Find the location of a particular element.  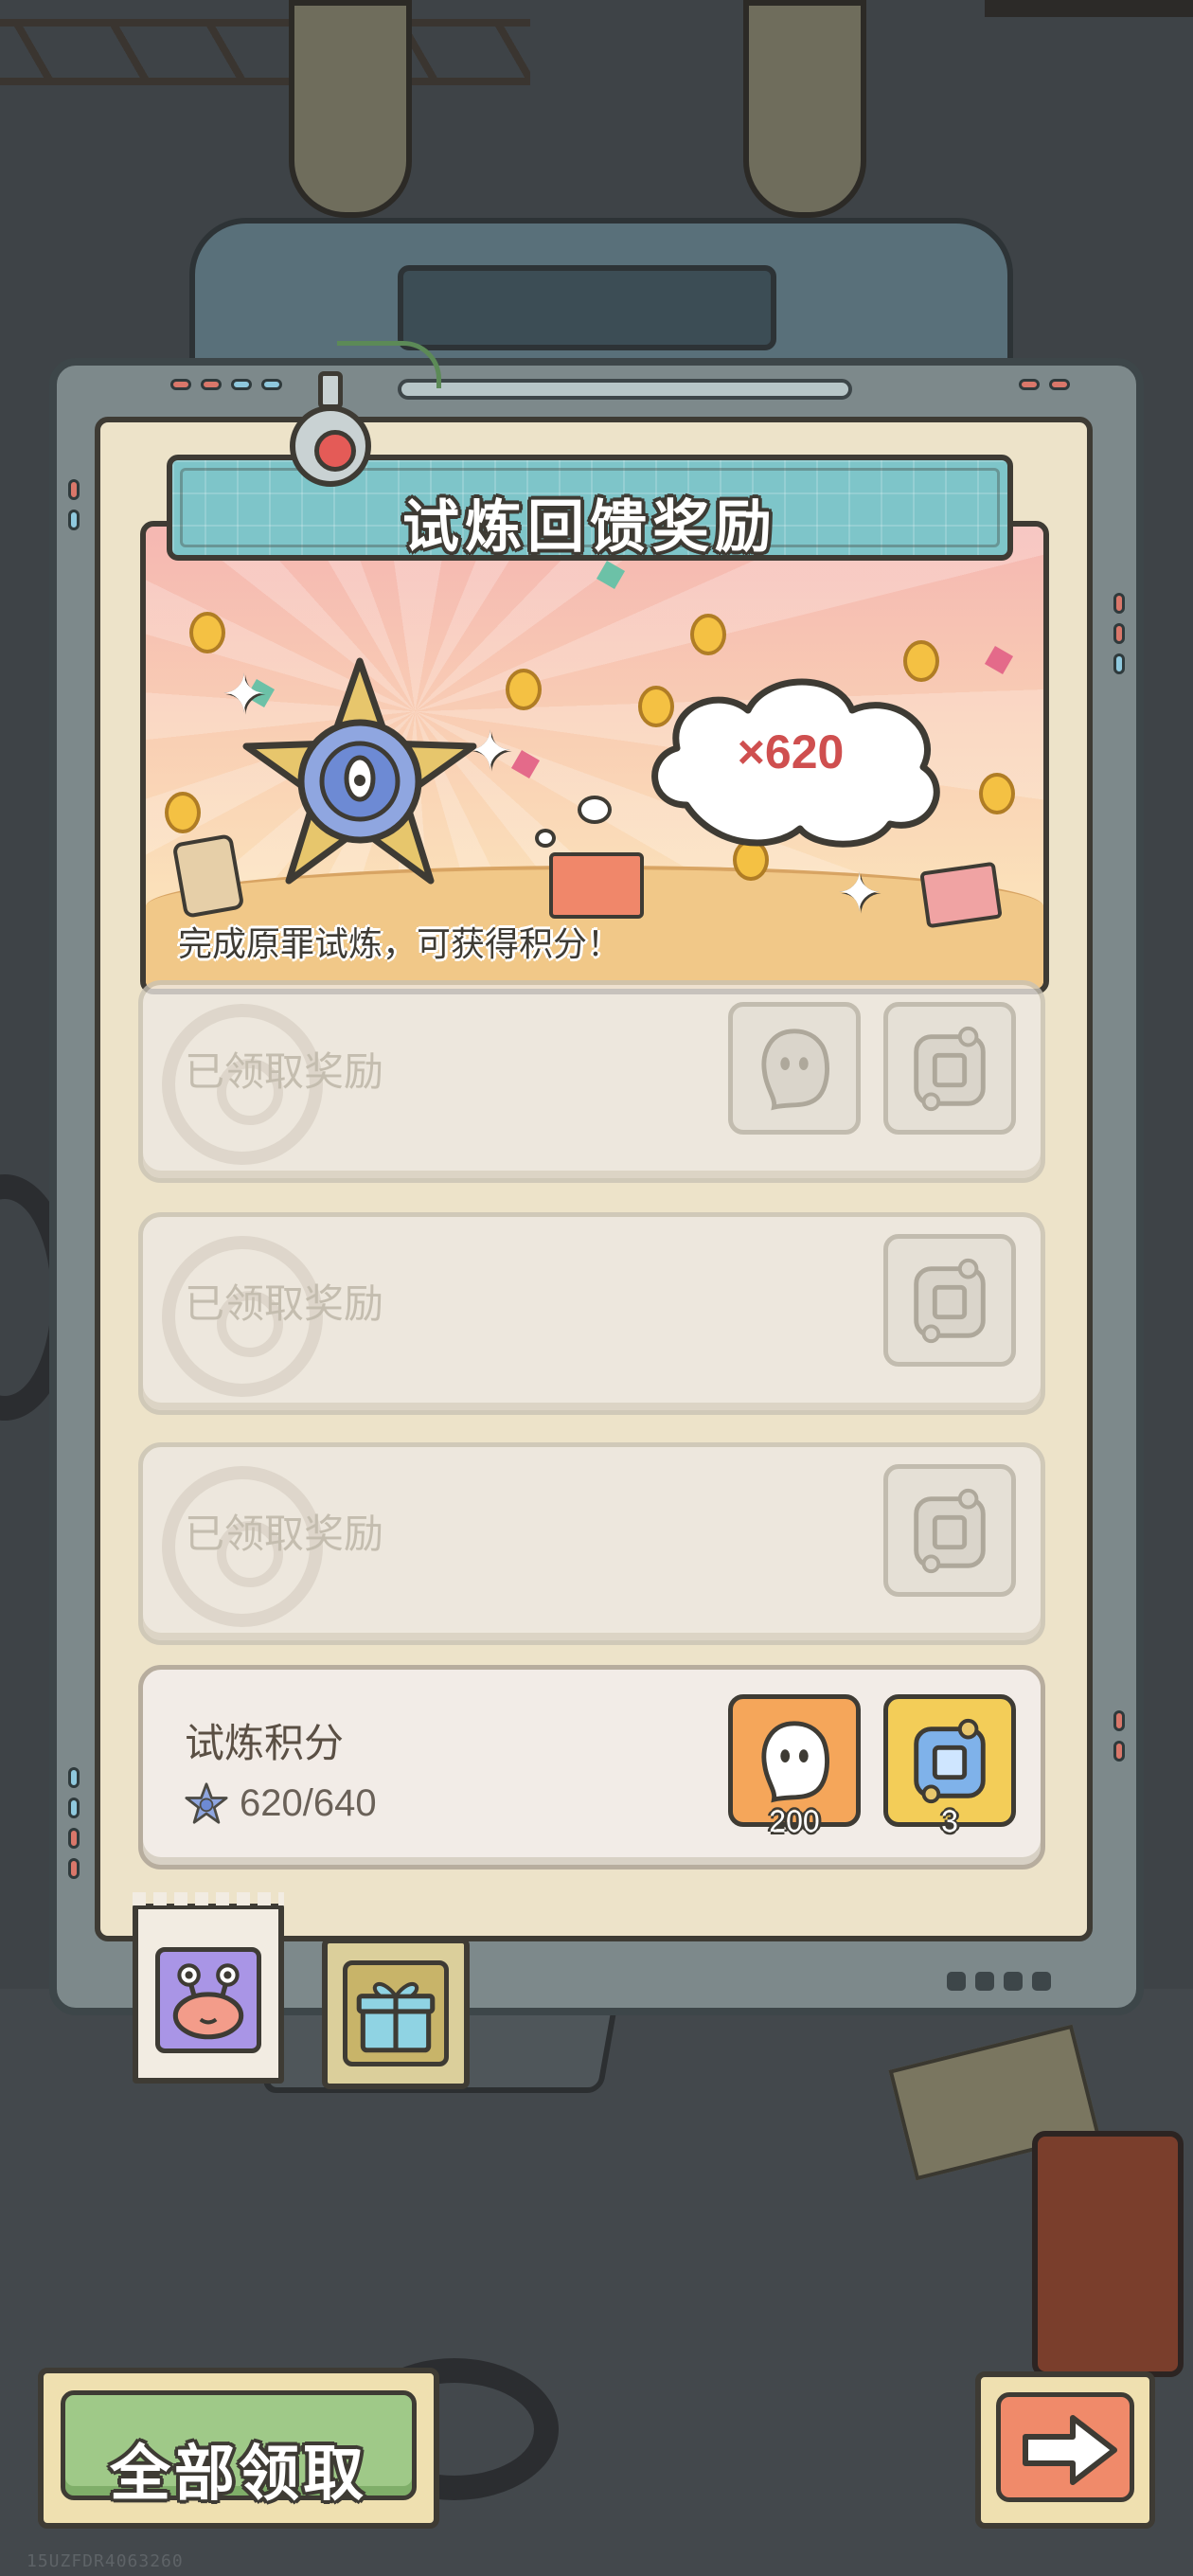

tab-snail is located at coordinates (208, 1988).